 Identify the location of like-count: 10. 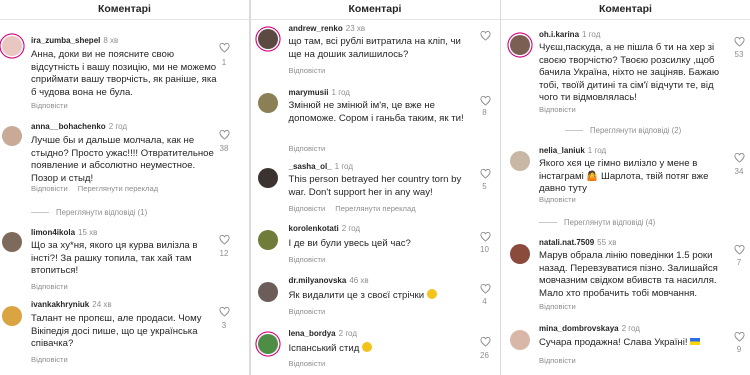
(484, 249).